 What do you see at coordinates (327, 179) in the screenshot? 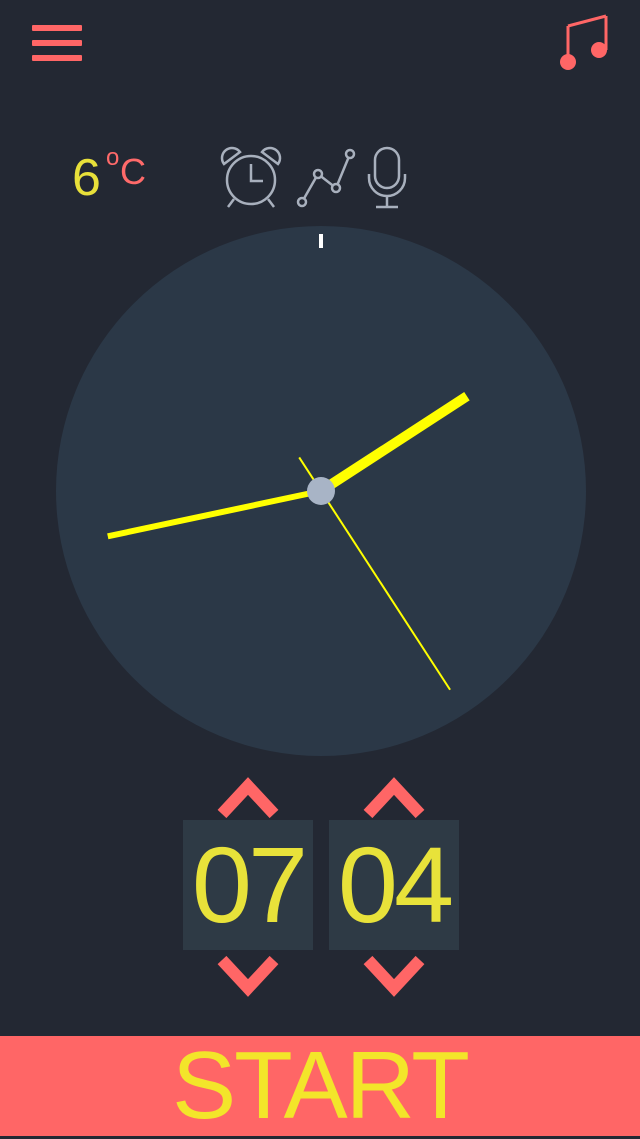
I see `line-graph-icon` at bounding box center [327, 179].